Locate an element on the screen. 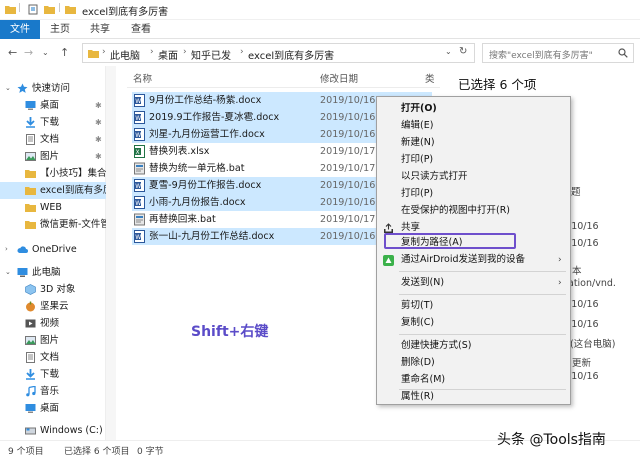 This screenshot has height=458, width=640. menu-delete: 删除(D) is located at coordinates (473, 363).